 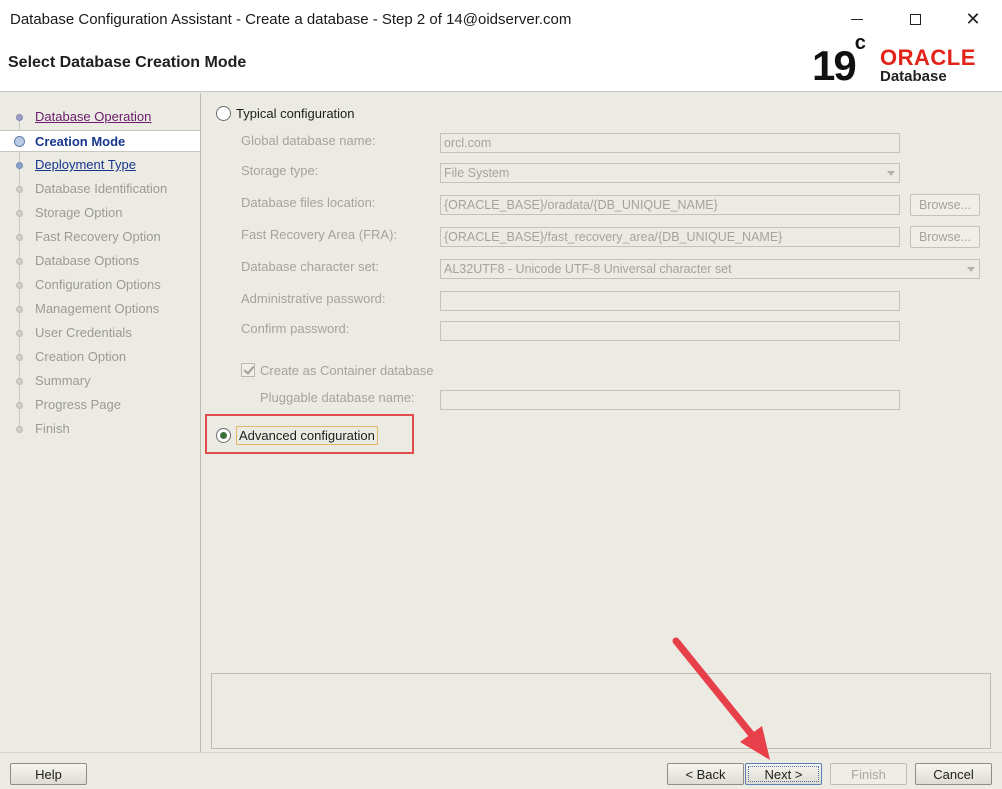 What do you see at coordinates (280, 170) in the screenshot?
I see `storage-type-label: Storage type:` at bounding box center [280, 170].